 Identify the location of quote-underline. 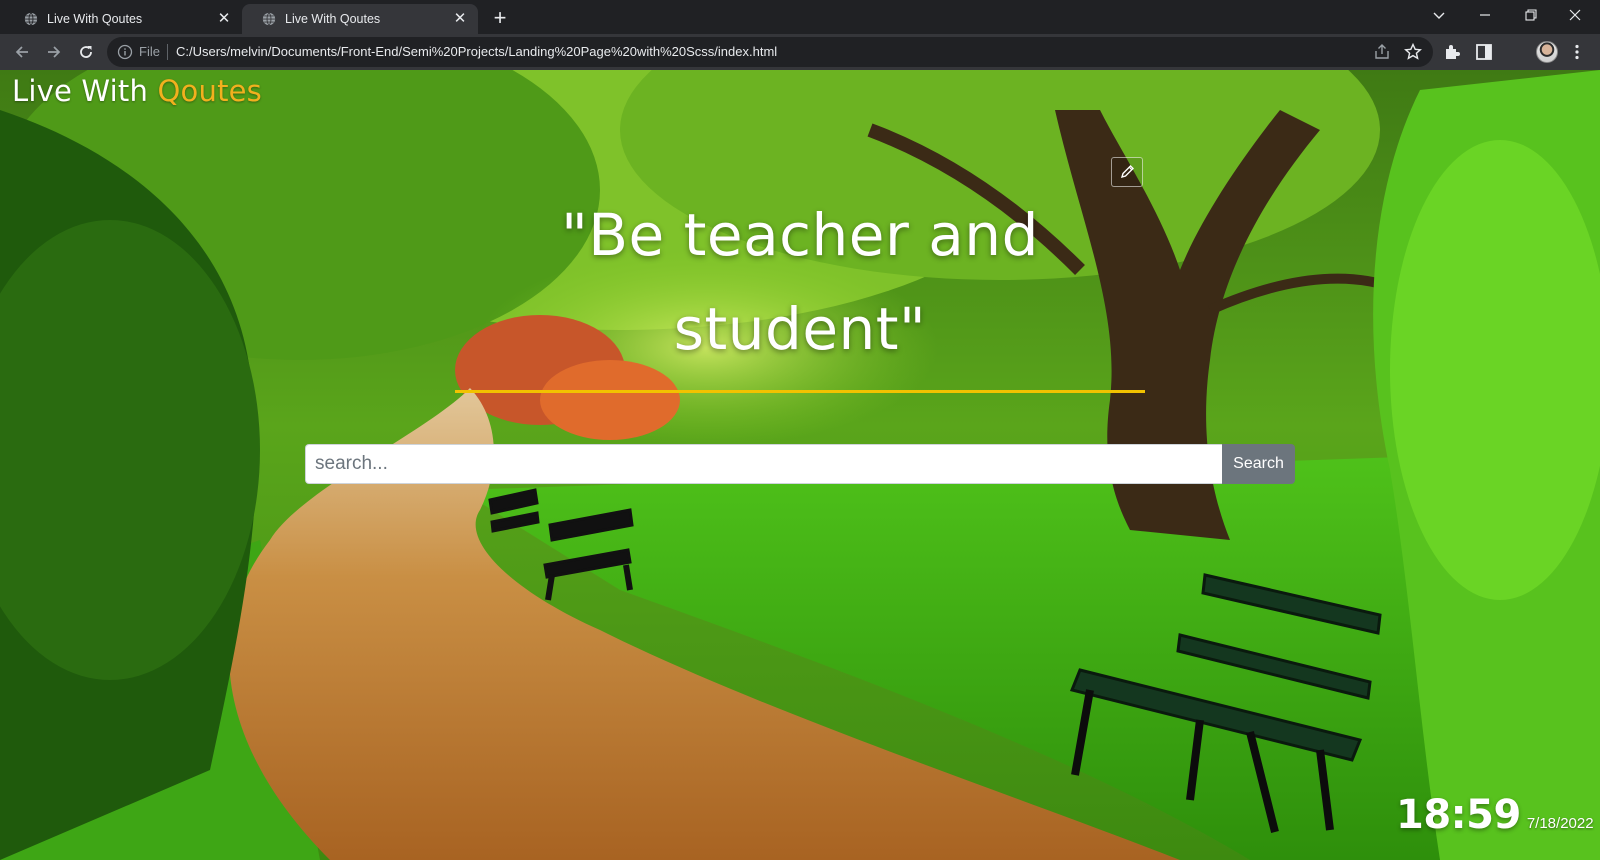
(800, 391).